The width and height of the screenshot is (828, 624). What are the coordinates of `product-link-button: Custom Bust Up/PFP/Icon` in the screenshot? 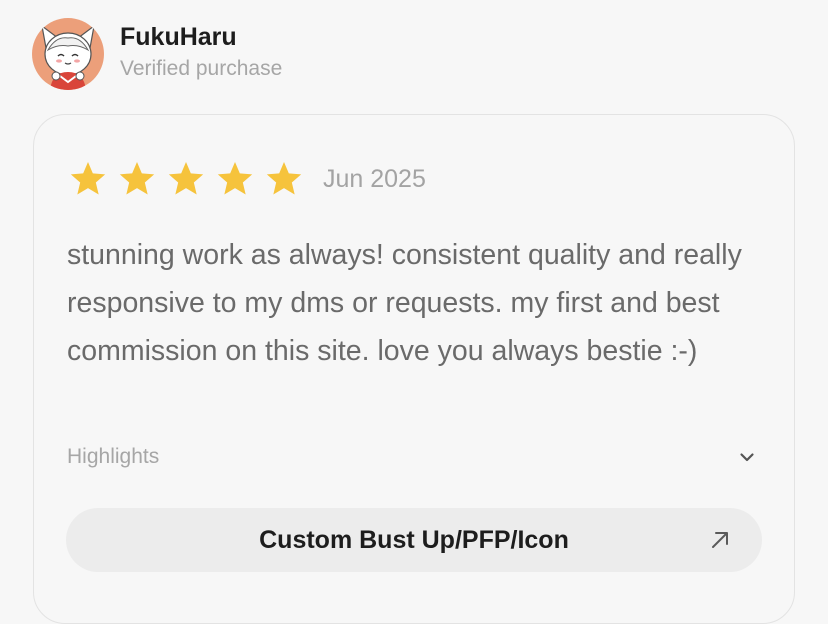 It's located at (414, 540).